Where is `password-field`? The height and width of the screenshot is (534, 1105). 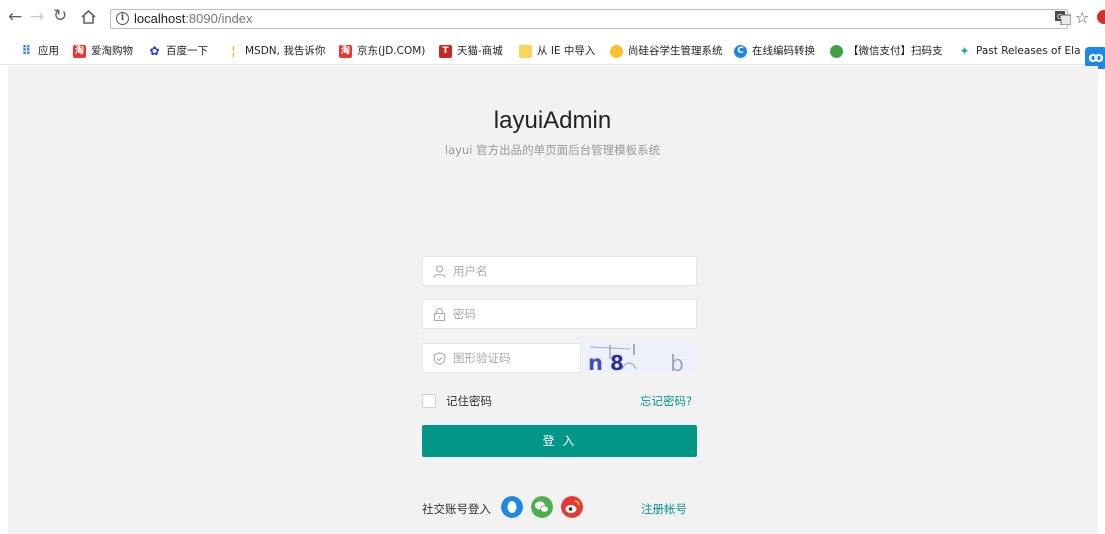 password-field is located at coordinates (559, 314).